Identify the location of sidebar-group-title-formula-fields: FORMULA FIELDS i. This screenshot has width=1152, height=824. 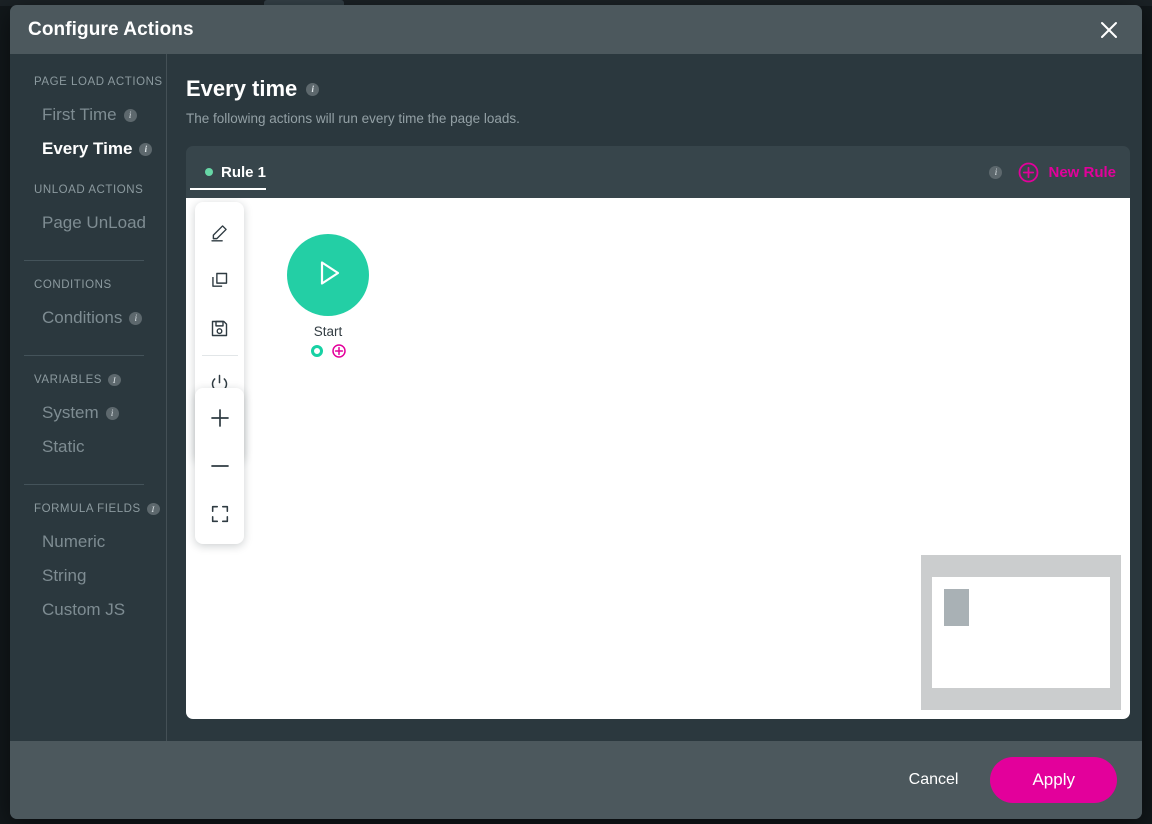
(88, 509).